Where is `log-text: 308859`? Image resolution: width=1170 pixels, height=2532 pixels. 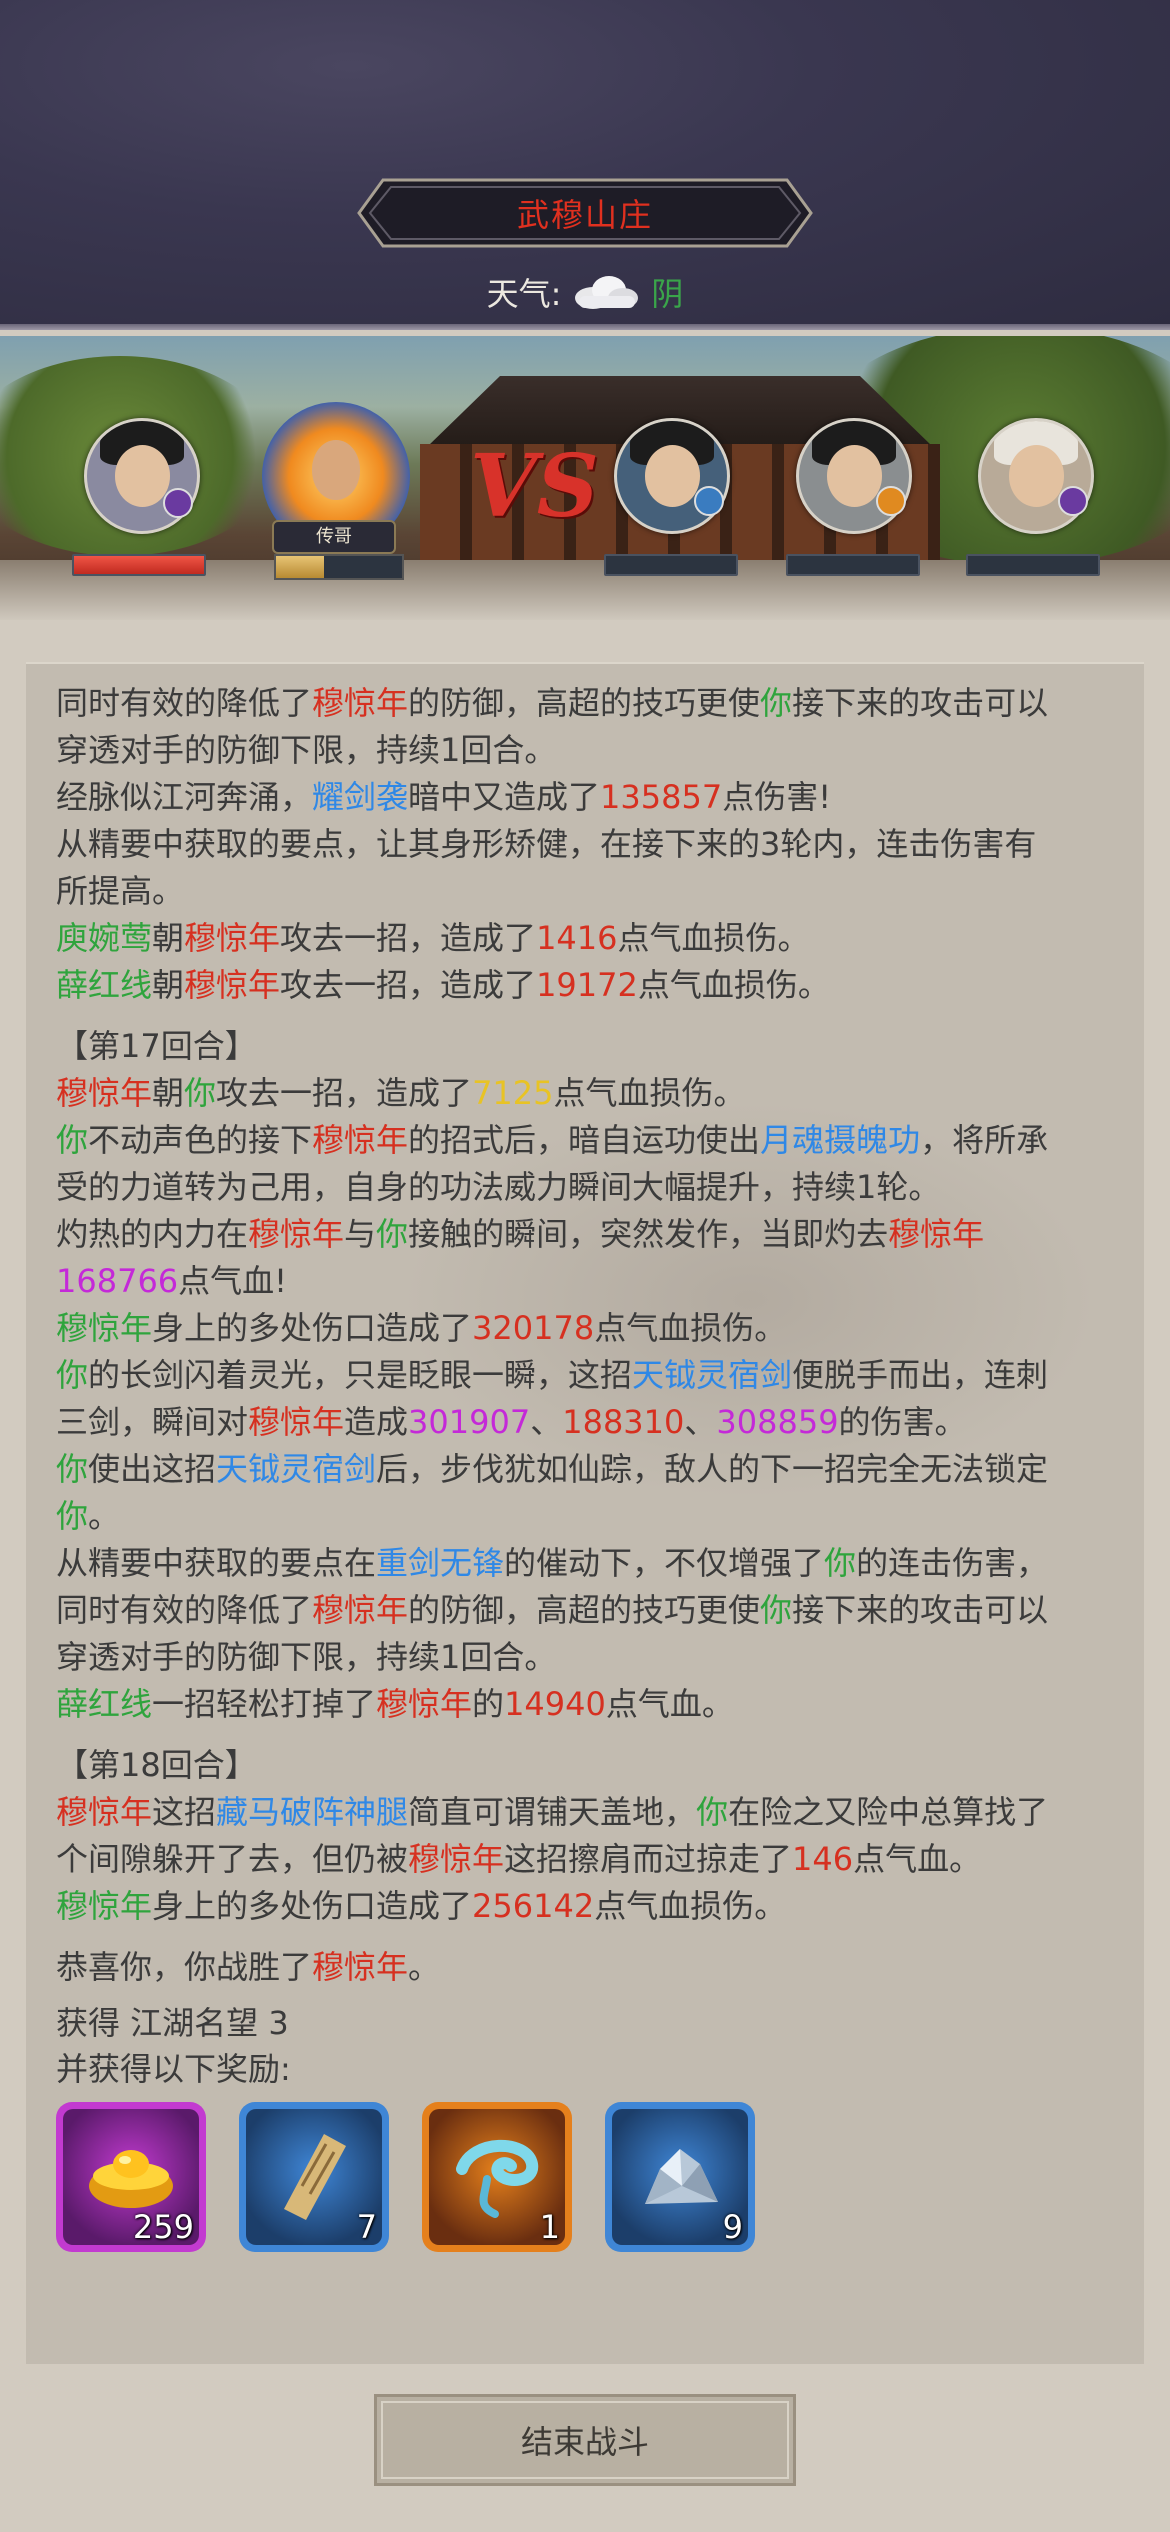
log-text: 308859 is located at coordinates (777, 1422).